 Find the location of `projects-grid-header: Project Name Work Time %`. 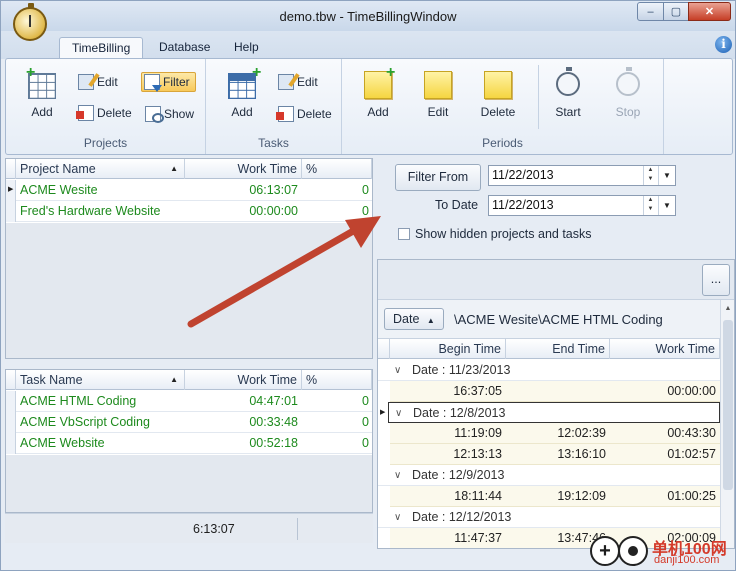

projects-grid-header: Project Name Work Time % is located at coordinates (189, 169).